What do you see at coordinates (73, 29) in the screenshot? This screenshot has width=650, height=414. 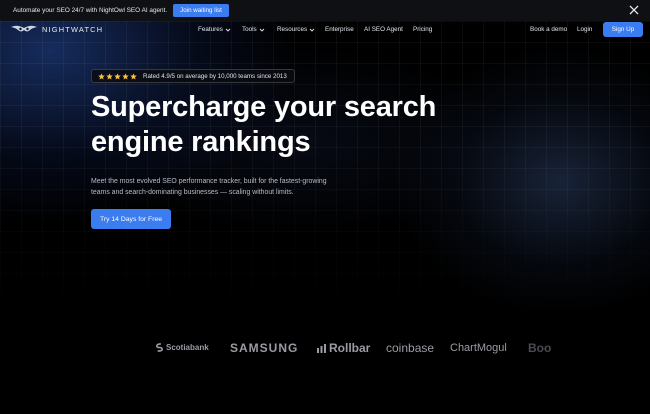 I see `logo-text: NIGHTWATCH` at bounding box center [73, 29].